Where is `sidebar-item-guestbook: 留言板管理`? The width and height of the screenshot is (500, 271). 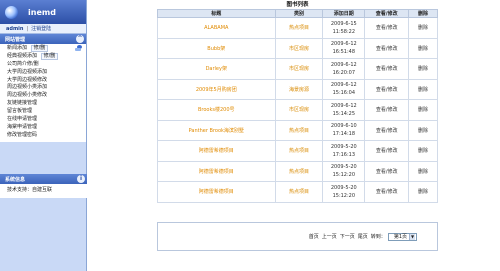 sidebar-item-guestbook: 留言板管理 is located at coordinates (43, 112).